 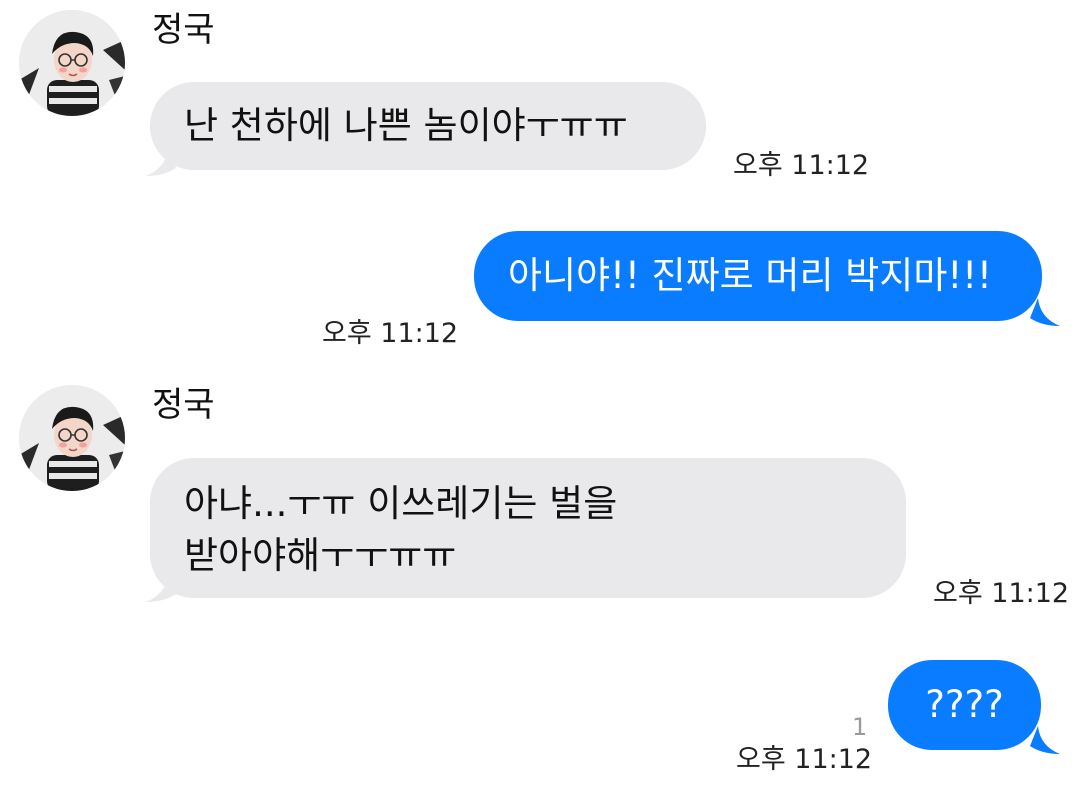 What do you see at coordinates (528, 528) in the screenshot?
I see `incoming-message-bubble: 아냐...ㅜㅠ 이쓰레기는 벌을 받아야해ㅜㅜㅠㅠ` at bounding box center [528, 528].